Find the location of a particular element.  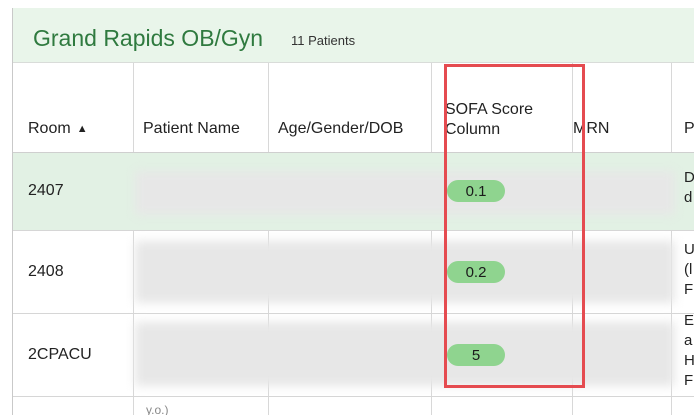

column-header-room: Room ▲ is located at coordinates (58, 129).